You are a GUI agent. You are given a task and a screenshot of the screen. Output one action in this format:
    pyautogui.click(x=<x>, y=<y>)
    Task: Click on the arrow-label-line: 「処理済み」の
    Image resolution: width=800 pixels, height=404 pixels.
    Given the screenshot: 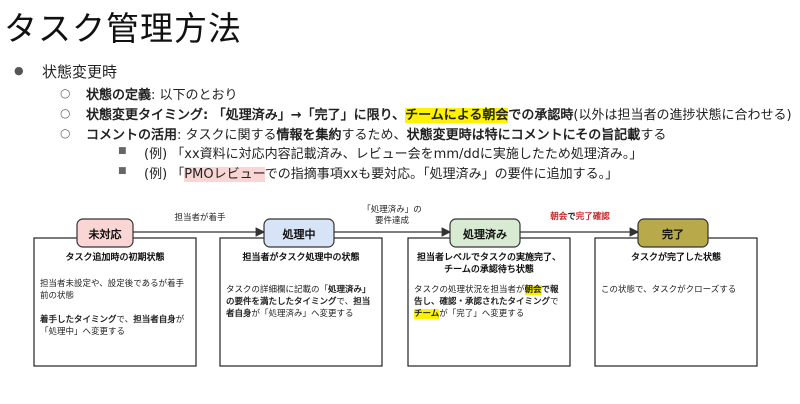 What is the action you would take?
    pyautogui.click(x=392, y=210)
    